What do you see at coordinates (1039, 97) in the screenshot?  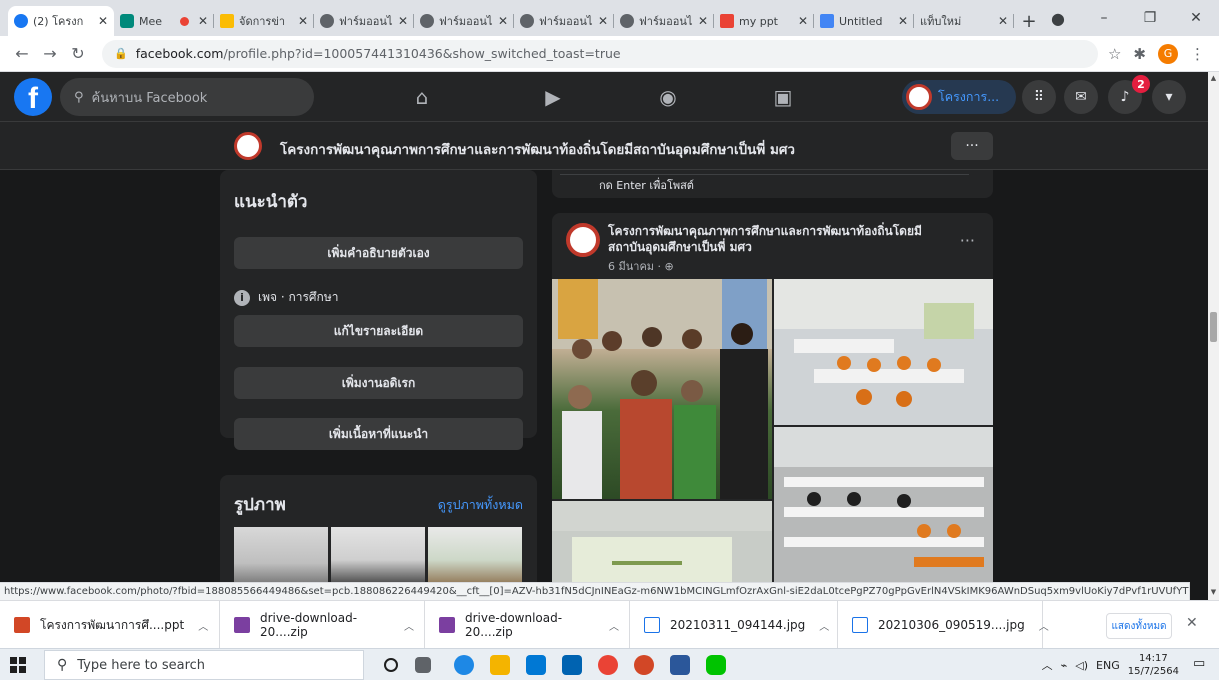 I see `menu-grid-icon: ⠿` at bounding box center [1039, 97].